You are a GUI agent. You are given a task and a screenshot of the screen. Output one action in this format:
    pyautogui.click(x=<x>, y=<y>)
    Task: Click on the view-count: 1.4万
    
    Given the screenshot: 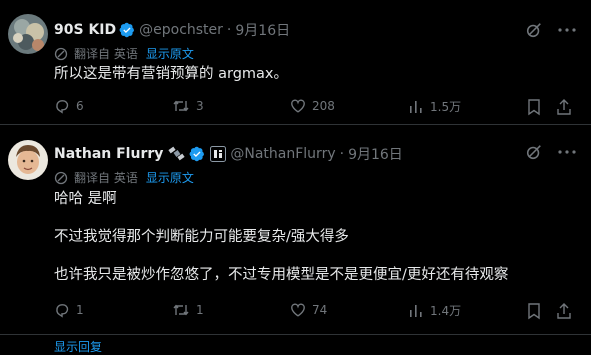 What is the action you would take?
    pyautogui.click(x=446, y=311)
    